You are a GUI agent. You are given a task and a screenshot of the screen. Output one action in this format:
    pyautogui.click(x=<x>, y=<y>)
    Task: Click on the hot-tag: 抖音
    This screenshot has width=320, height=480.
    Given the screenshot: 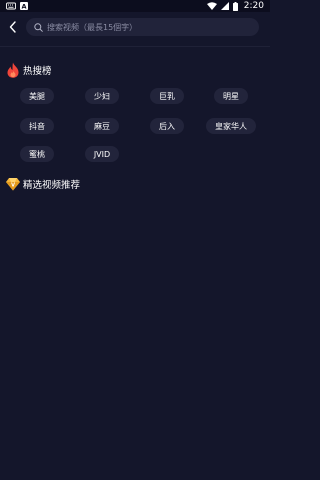 What is the action you would take?
    pyautogui.click(x=37, y=126)
    